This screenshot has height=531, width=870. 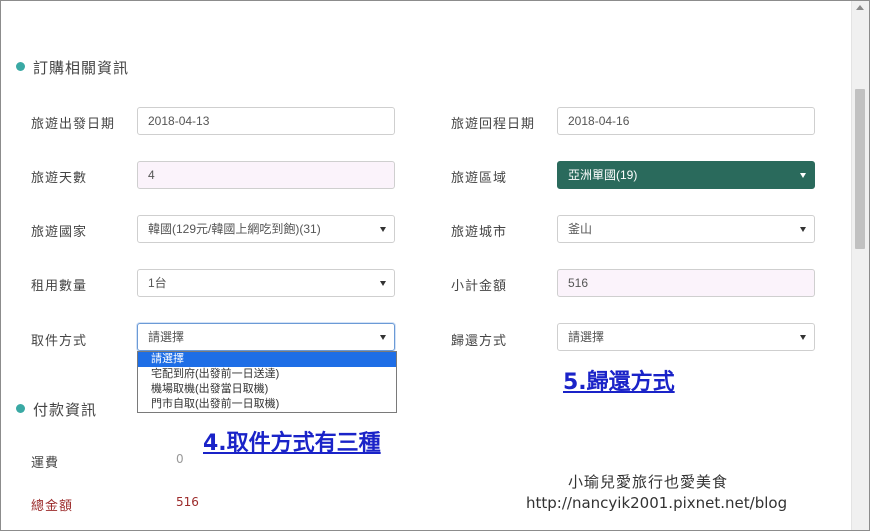 I want to click on days-field: 4, so click(x=266, y=175).